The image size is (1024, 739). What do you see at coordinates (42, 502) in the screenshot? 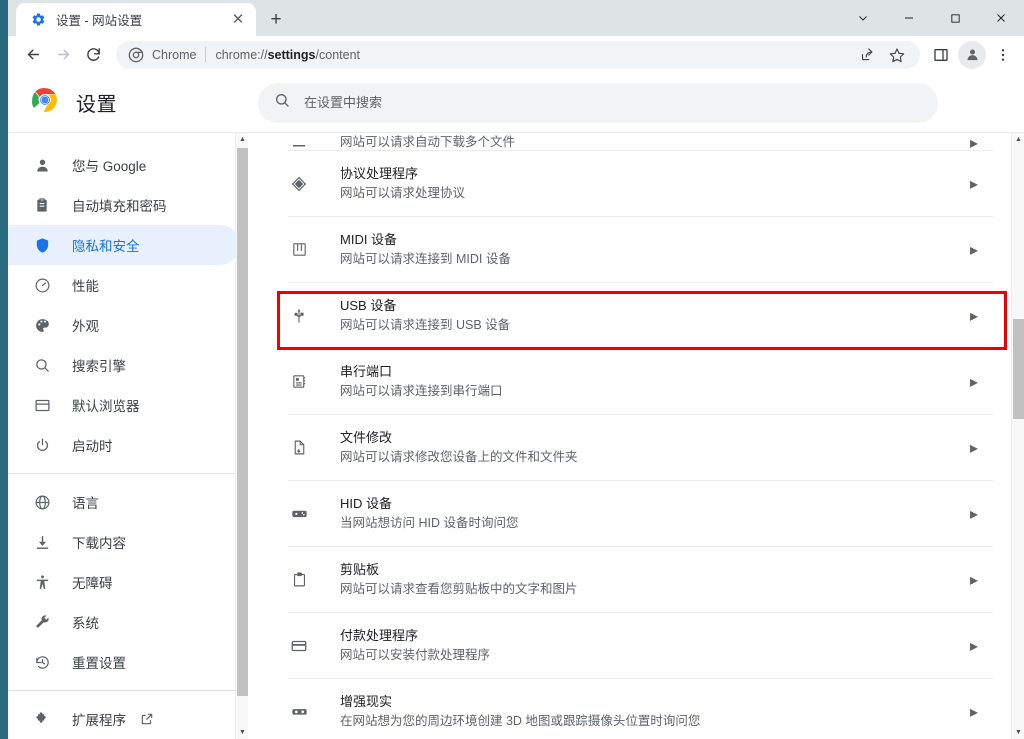
I see `globe-icon` at bounding box center [42, 502].